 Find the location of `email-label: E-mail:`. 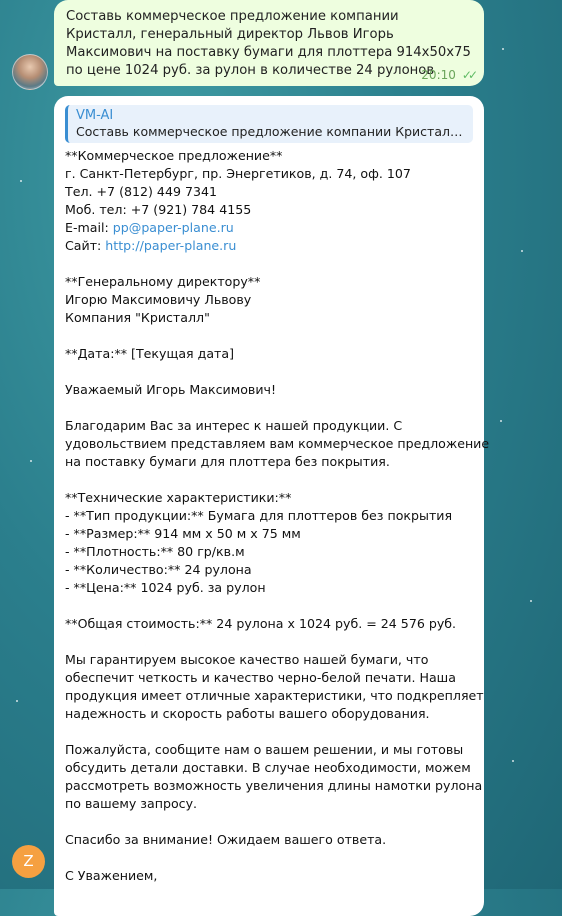

email-label: E-mail: is located at coordinates (89, 227).